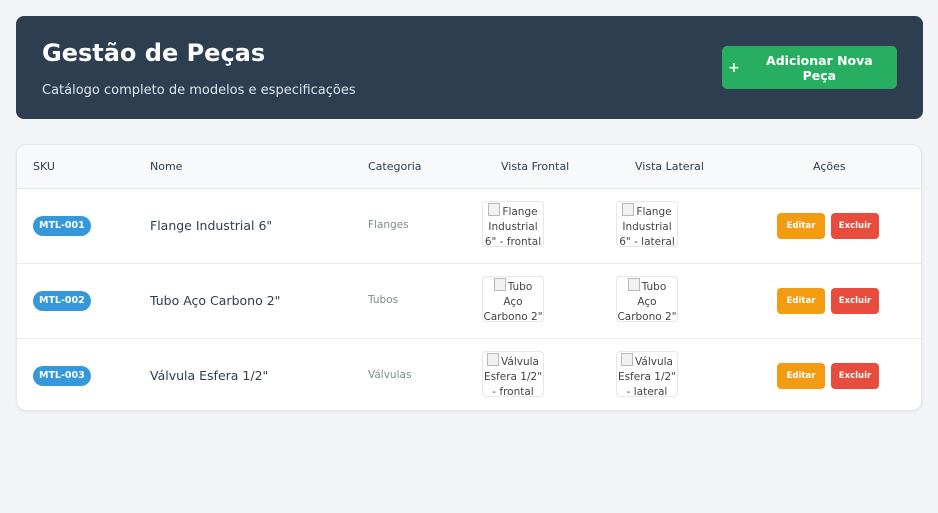  What do you see at coordinates (62, 226) in the screenshot?
I see `sku-badge: MTL-001` at bounding box center [62, 226].